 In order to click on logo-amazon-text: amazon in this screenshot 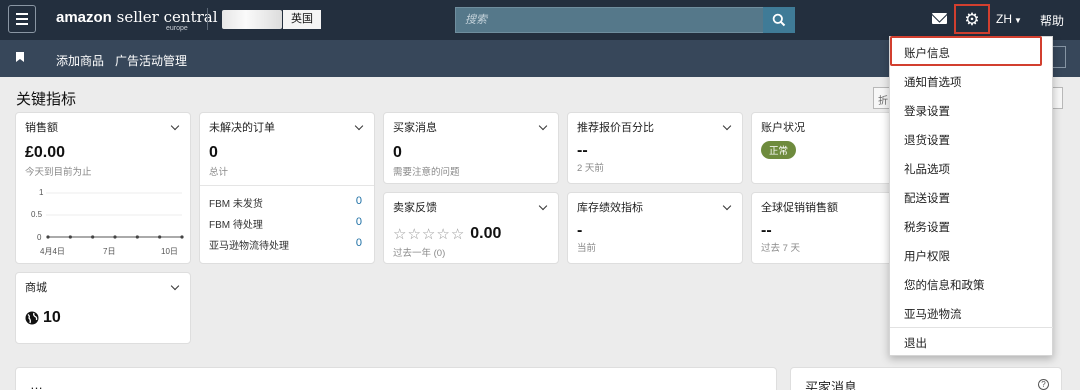, I will do `click(84, 17)`.